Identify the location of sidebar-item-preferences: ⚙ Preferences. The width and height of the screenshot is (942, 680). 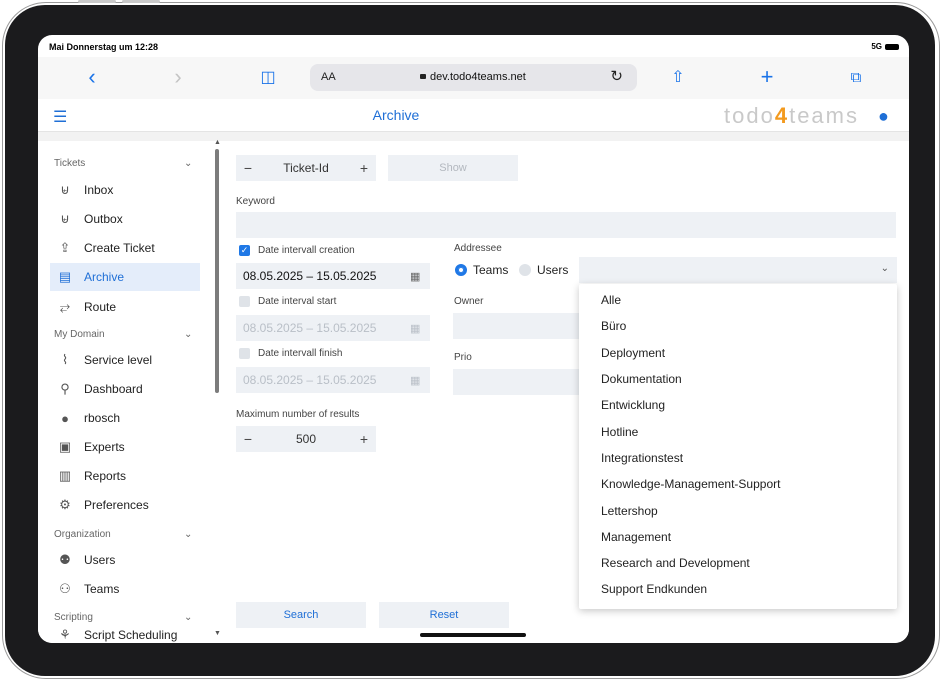
(125, 505).